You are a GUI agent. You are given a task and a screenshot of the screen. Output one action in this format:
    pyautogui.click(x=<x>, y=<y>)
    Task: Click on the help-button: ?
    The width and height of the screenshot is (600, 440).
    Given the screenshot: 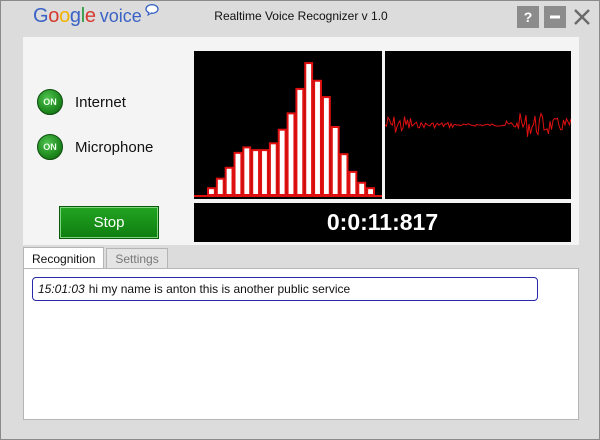 What is the action you would take?
    pyautogui.click(x=528, y=17)
    